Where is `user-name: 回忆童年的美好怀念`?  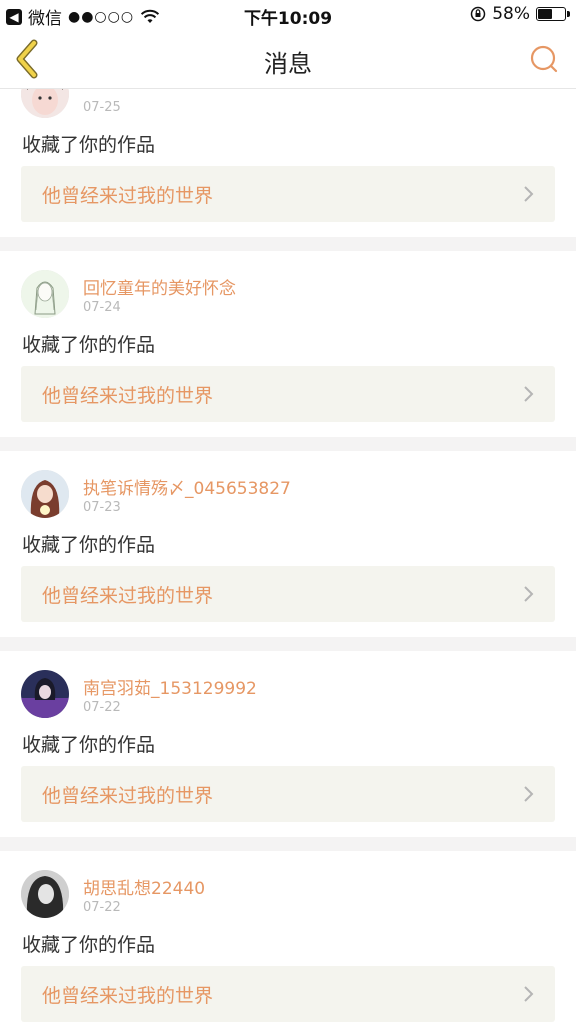 user-name: 回忆童年的美好怀念 is located at coordinates (159, 286).